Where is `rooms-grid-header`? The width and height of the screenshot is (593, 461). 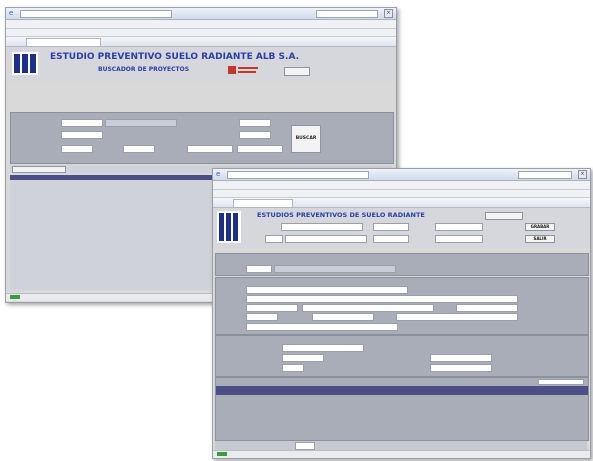 rooms-grid-header is located at coordinates (402, 390).